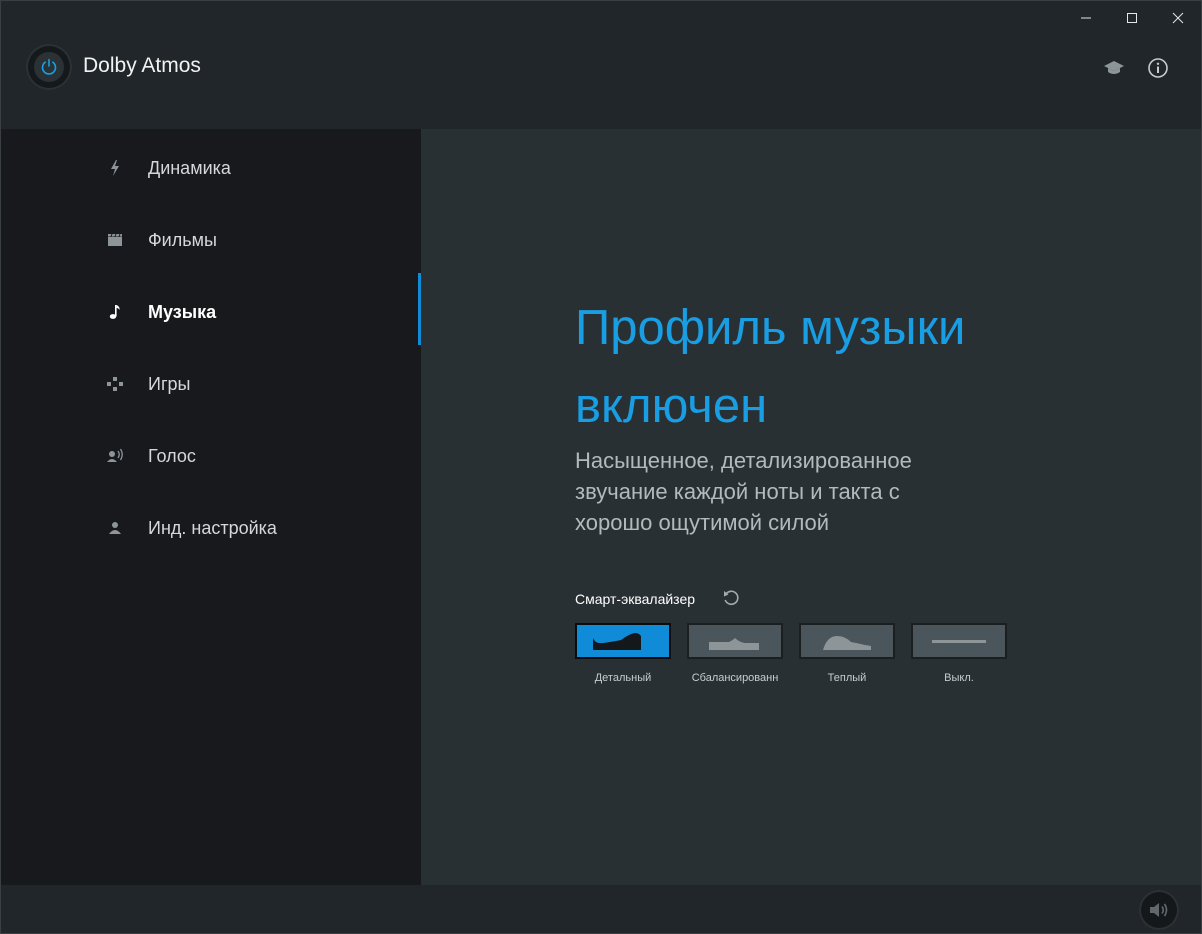 The height and width of the screenshot is (934, 1202). I want to click on preset-balanced-button, so click(735, 641).